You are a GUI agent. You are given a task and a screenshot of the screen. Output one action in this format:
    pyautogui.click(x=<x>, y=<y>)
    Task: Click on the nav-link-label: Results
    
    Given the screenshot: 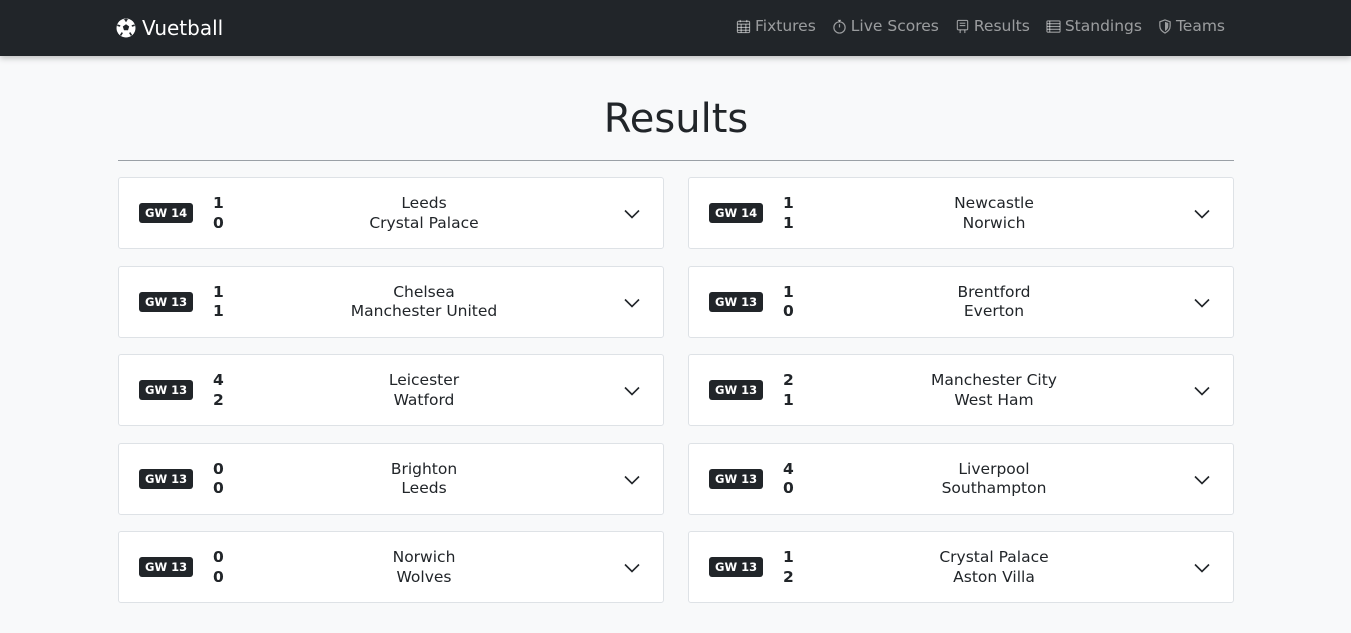 What is the action you would take?
    pyautogui.click(x=1001, y=26)
    